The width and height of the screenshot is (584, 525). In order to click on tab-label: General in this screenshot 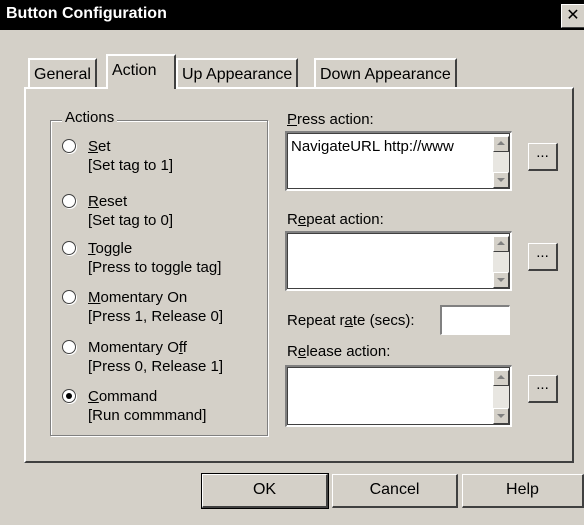, I will do `click(62, 74)`.